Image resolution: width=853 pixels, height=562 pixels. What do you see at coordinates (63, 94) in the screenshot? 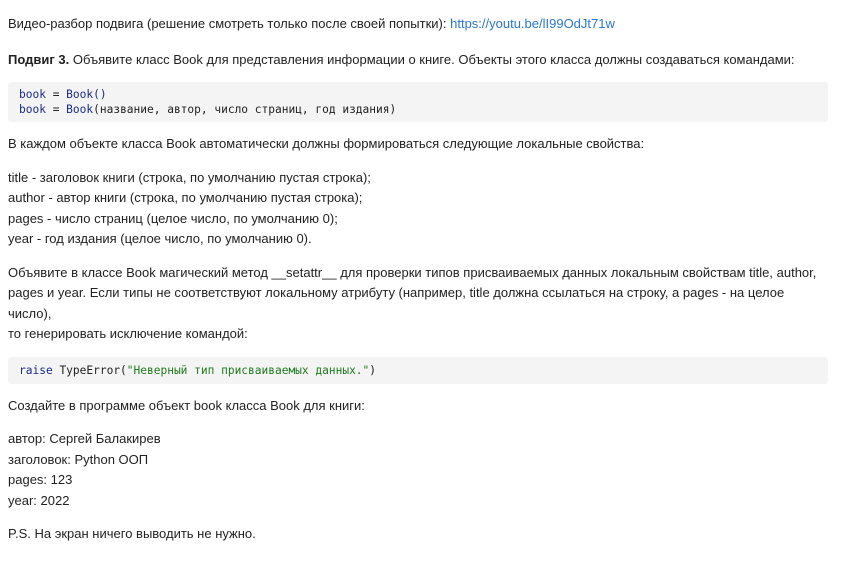
I see `code-line: book = Book()` at bounding box center [63, 94].